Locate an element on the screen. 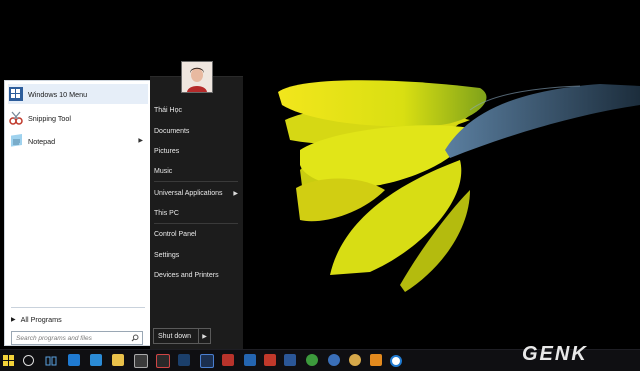  chrome-icon is located at coordinates (334, 360).